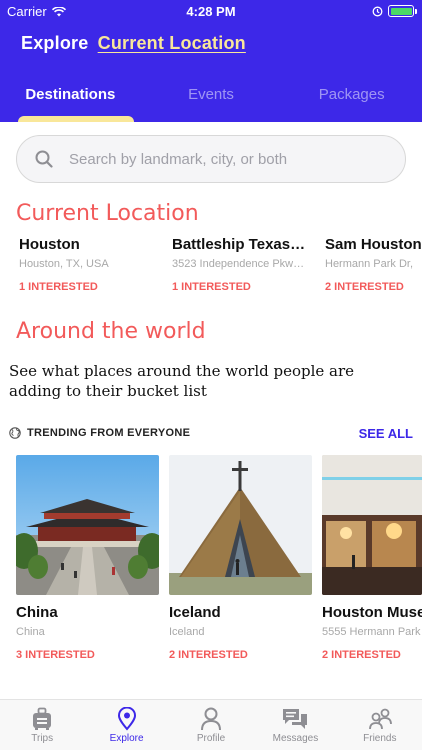 Image resolution: width=422 pixels, height=750 pixels. What do you see at coordinates (30, 632) in the screenshot?
I see `destination-subtitle: China` at bounding box center [30, 632].